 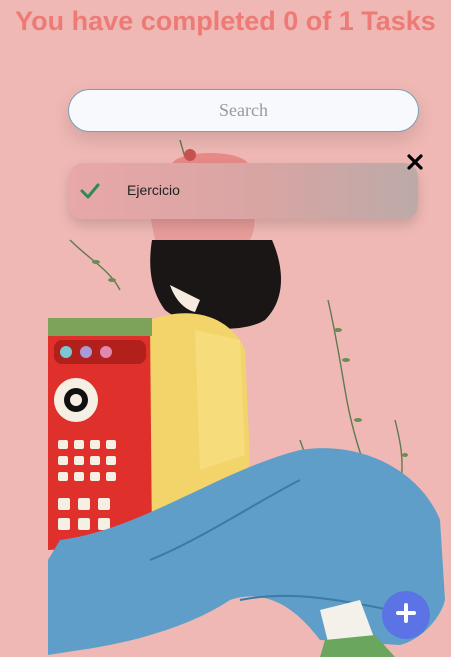 I want to click on task-label: Ejercicio, so click(x=153, y=190).